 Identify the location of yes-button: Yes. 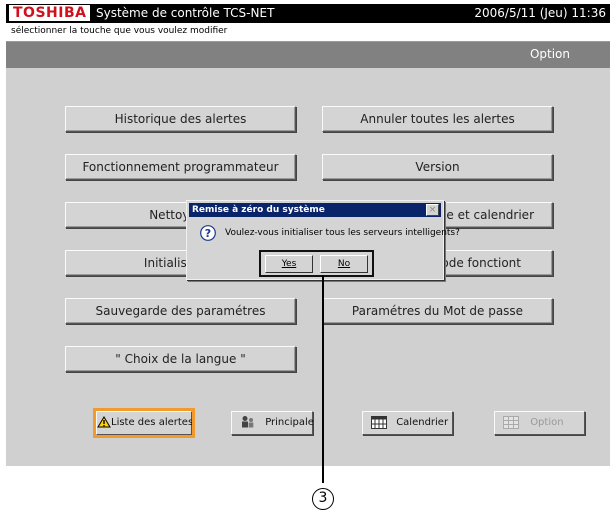
(289, 264).